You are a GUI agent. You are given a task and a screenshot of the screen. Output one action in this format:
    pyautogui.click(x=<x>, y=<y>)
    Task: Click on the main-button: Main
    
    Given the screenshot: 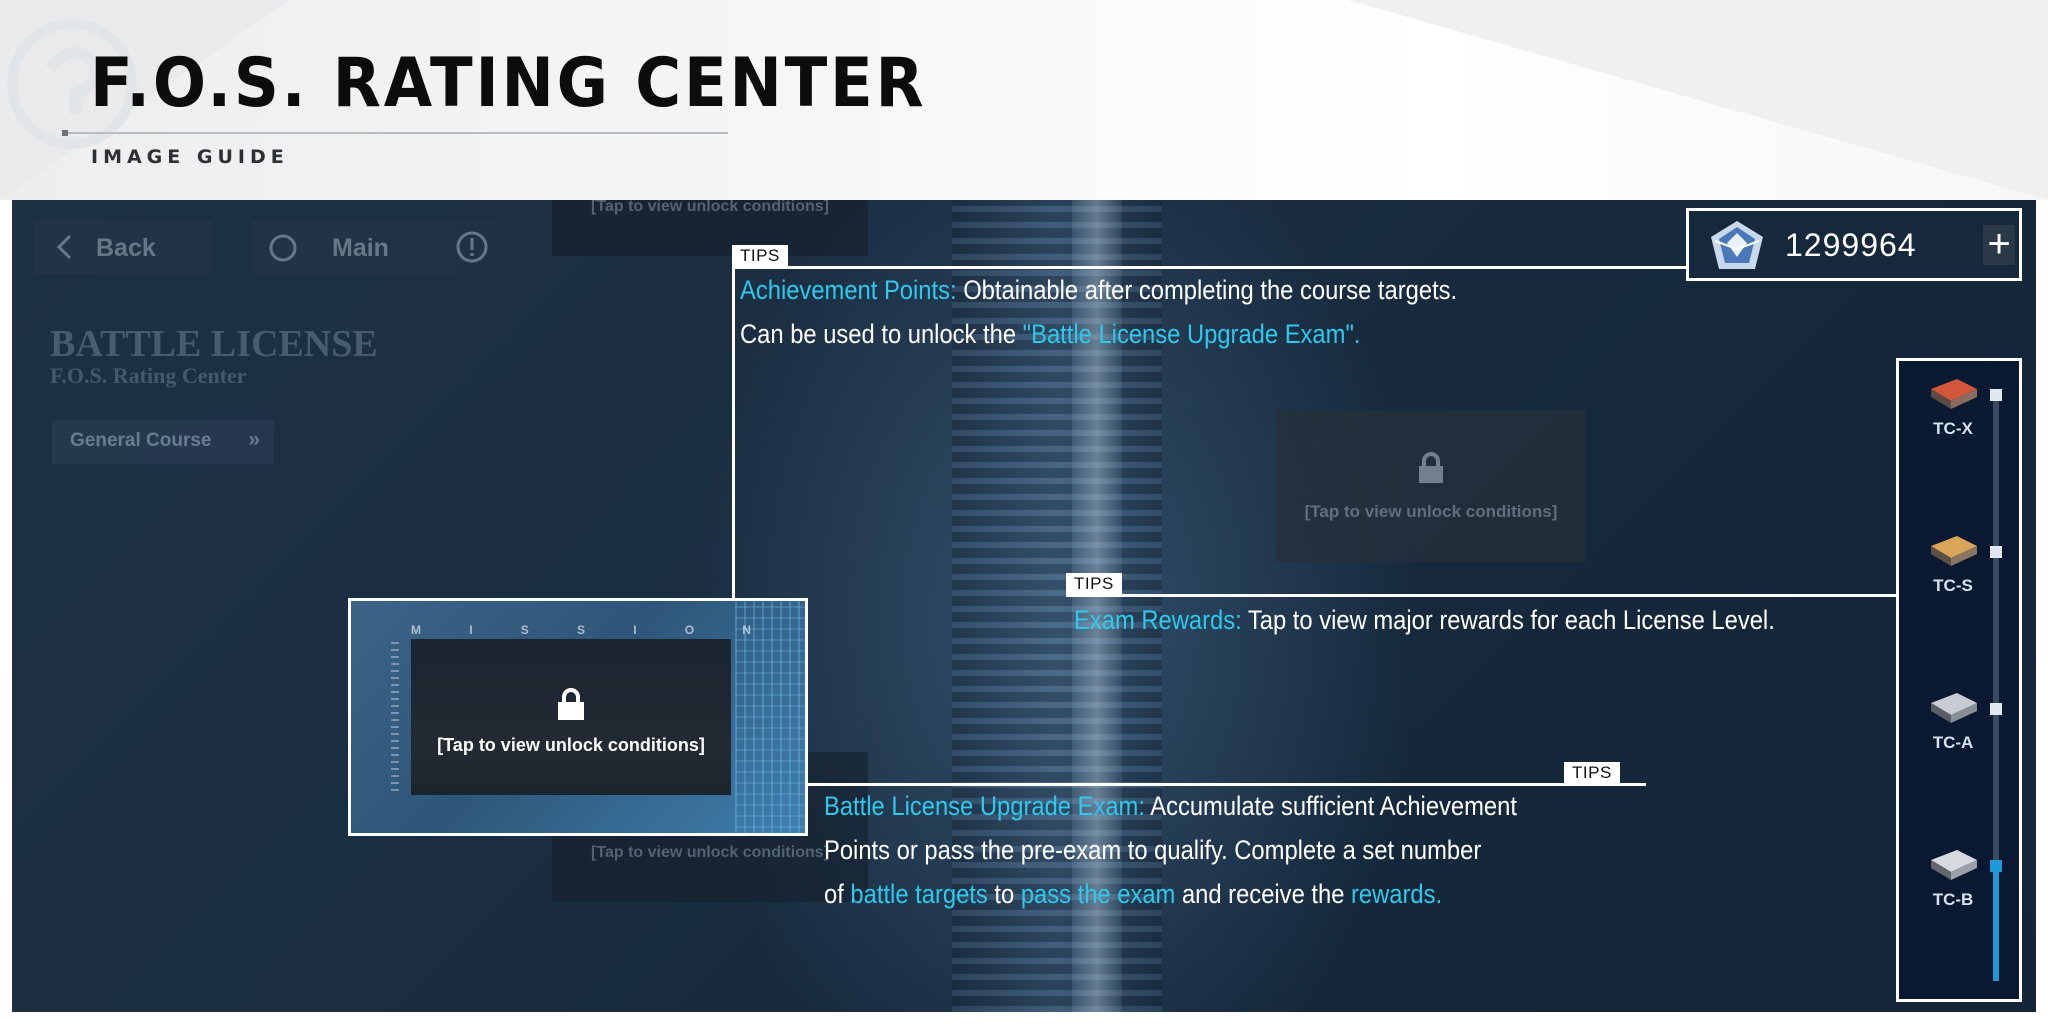 What is the action you would take?
    pyautogui.click(x=352, y=247)
    